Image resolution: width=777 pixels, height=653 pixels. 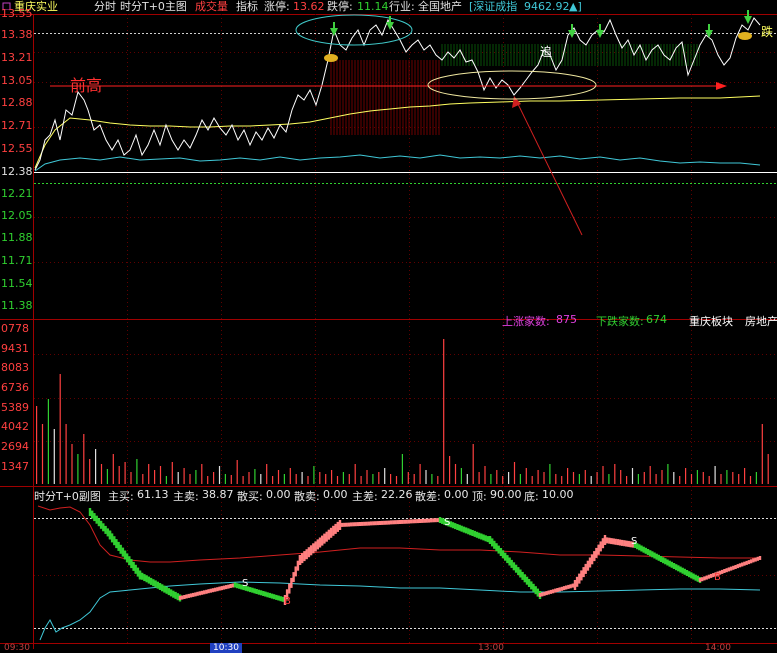 What do you see at coordinates (226, 648) in the screenshot?
I see `time-tick-cursor: 10:30` at bounding box center [226, 648].